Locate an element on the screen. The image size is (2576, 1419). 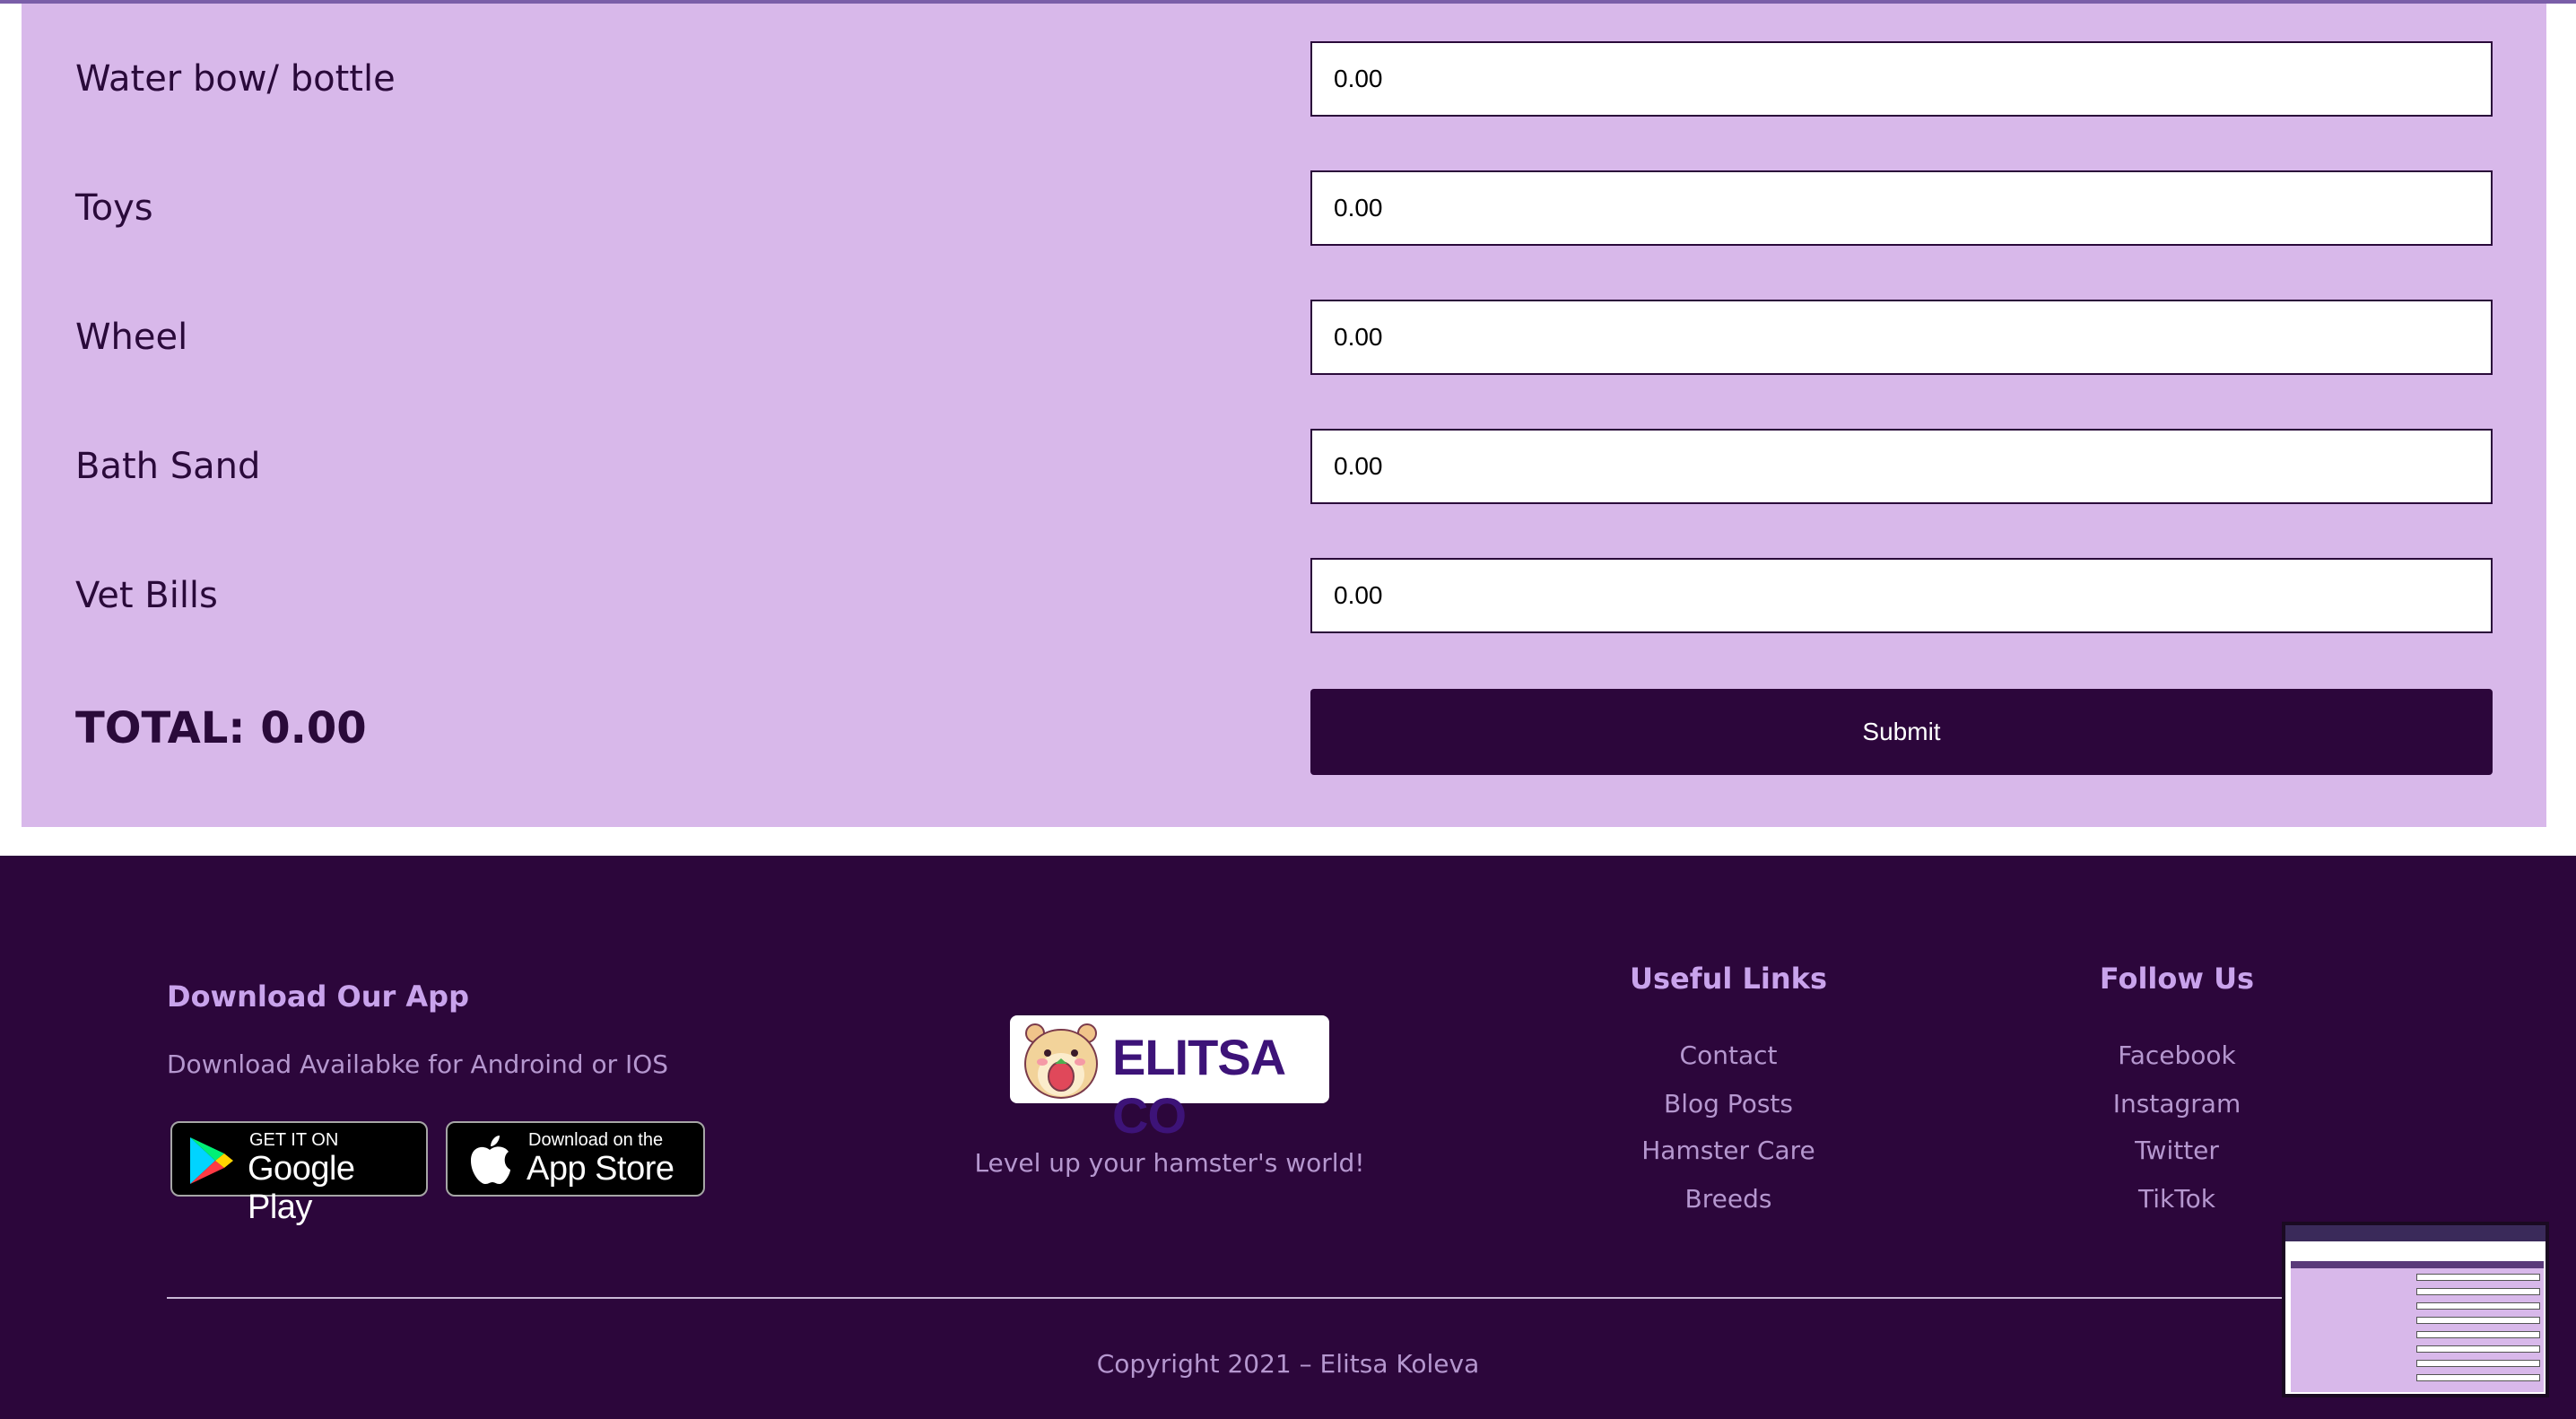
app-store-badge: Download on the App Store is located at coordinates (575, 1159).